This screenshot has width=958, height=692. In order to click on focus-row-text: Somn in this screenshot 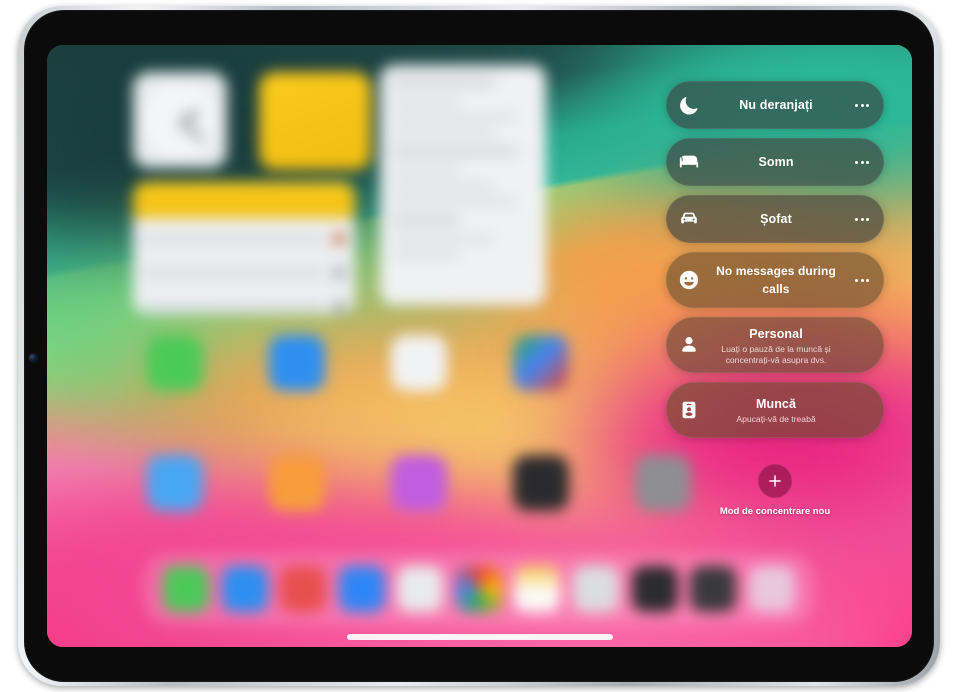, I will do `click(776, 162)`.